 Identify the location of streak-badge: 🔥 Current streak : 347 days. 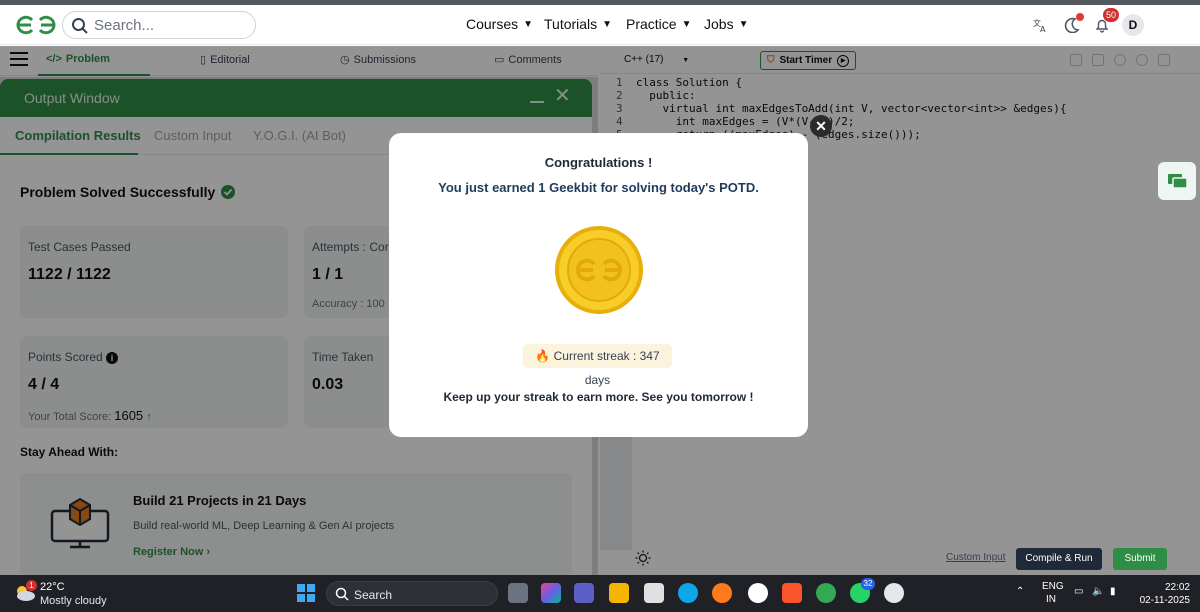
(597, 365).